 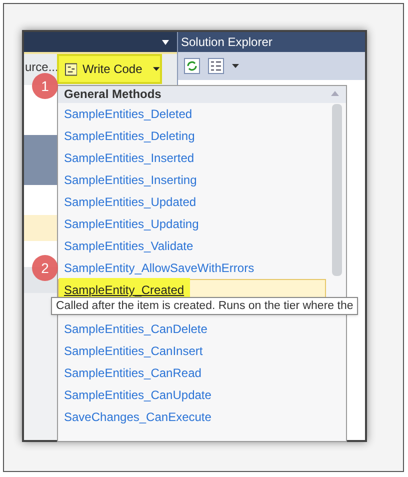 What do you see at coordinates (192, 202) in the screenshot?
I see `menu-item: SampleEntities_Updated` at bounding box center [192, 202].